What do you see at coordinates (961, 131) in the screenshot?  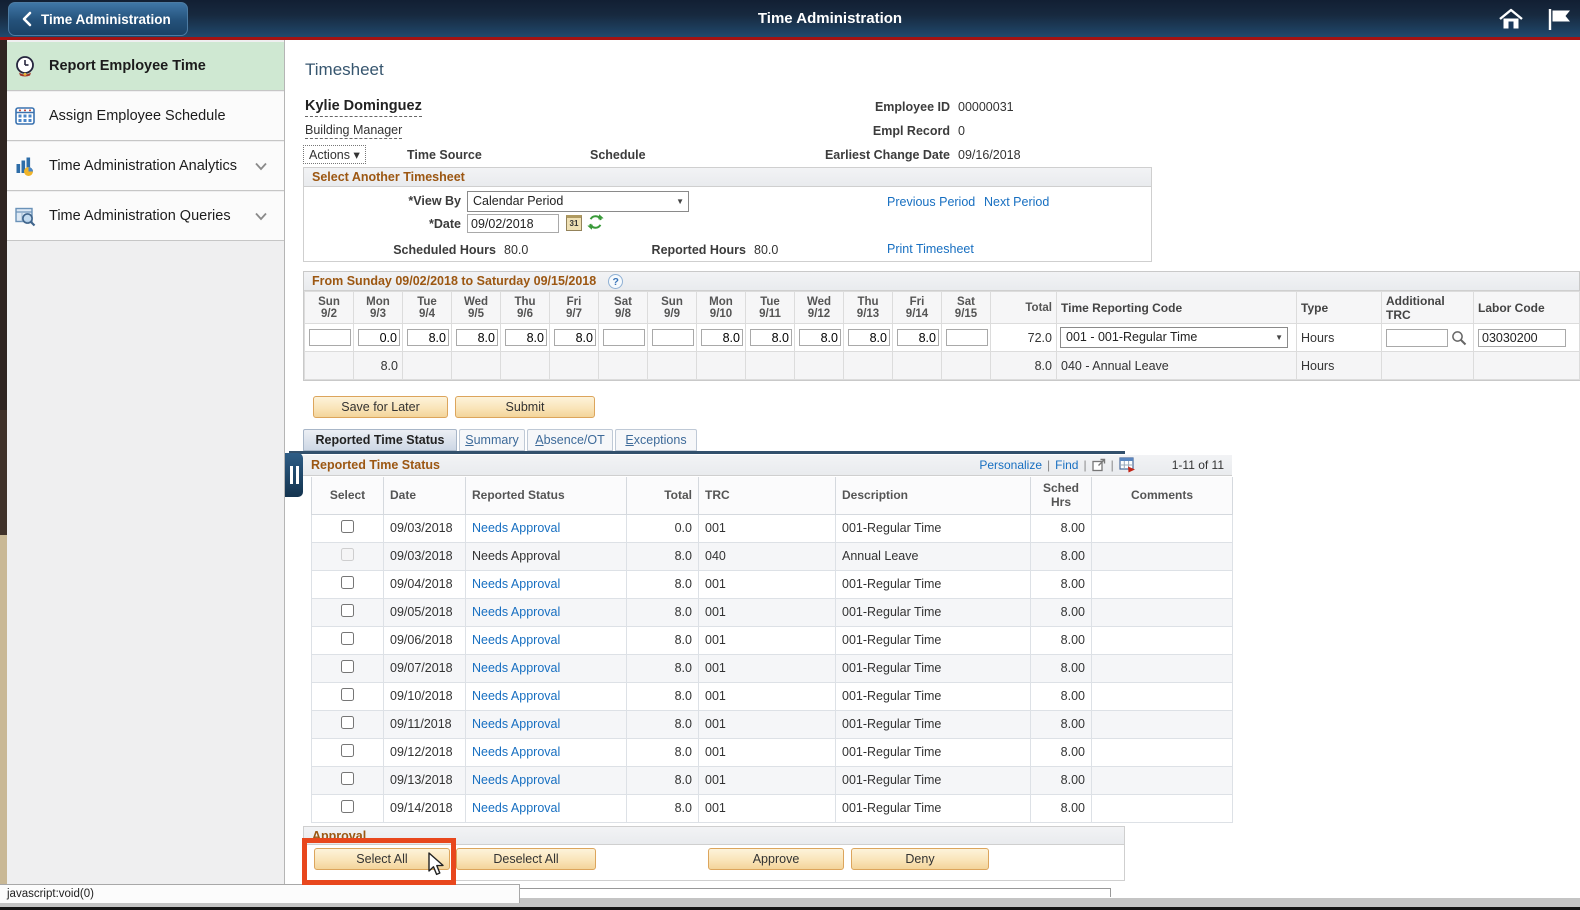 I see `empl-record-value: 0` at bounding box center [961, 131].